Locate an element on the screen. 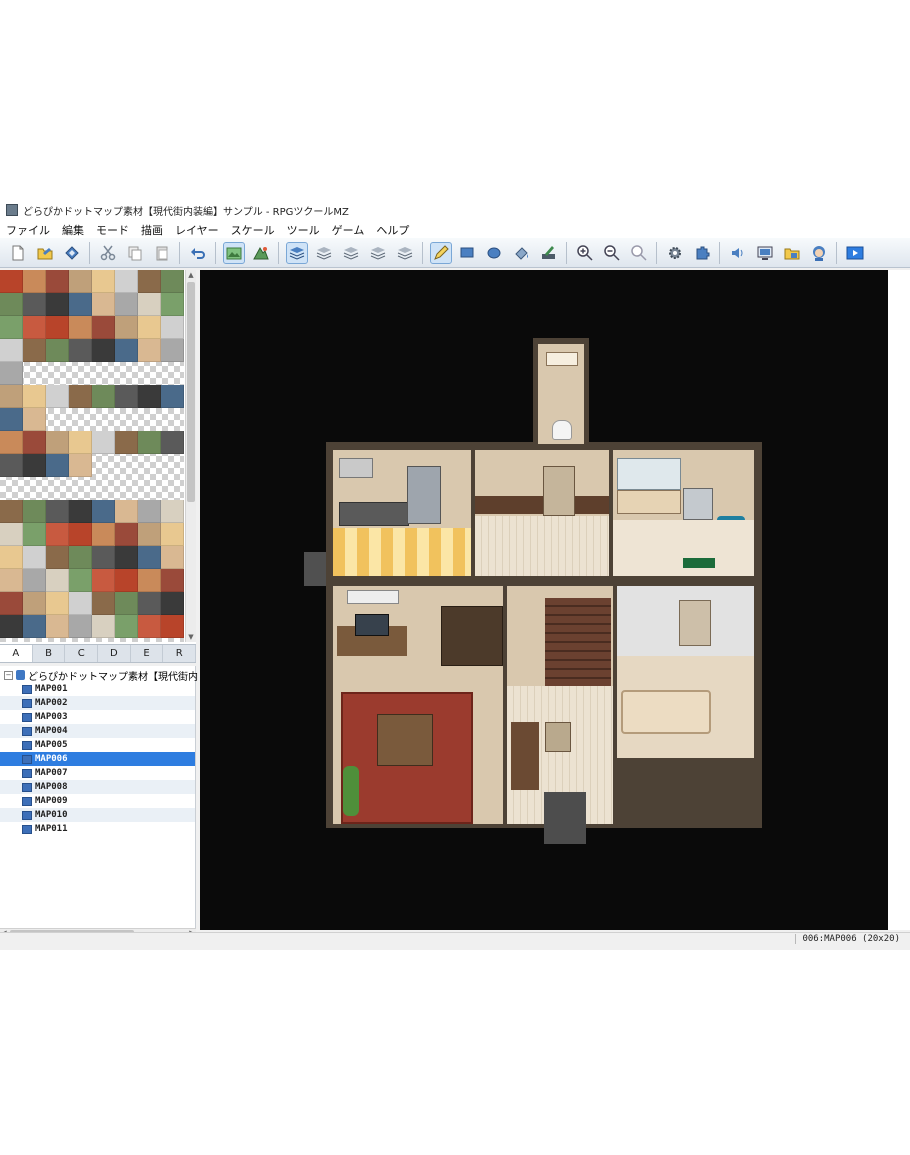 This screenshot has width=910, height=1155. menu-layer: レイヤー is located at coordinates (197, 230).